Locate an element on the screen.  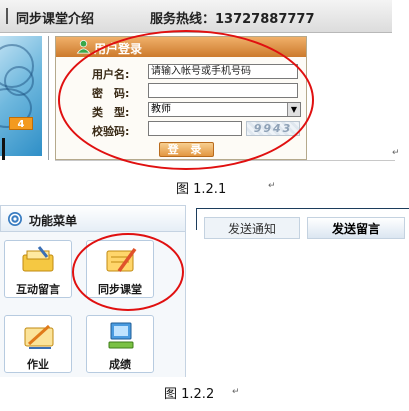
tile-label: 同步课堂 is located at coordinates (120, 289).